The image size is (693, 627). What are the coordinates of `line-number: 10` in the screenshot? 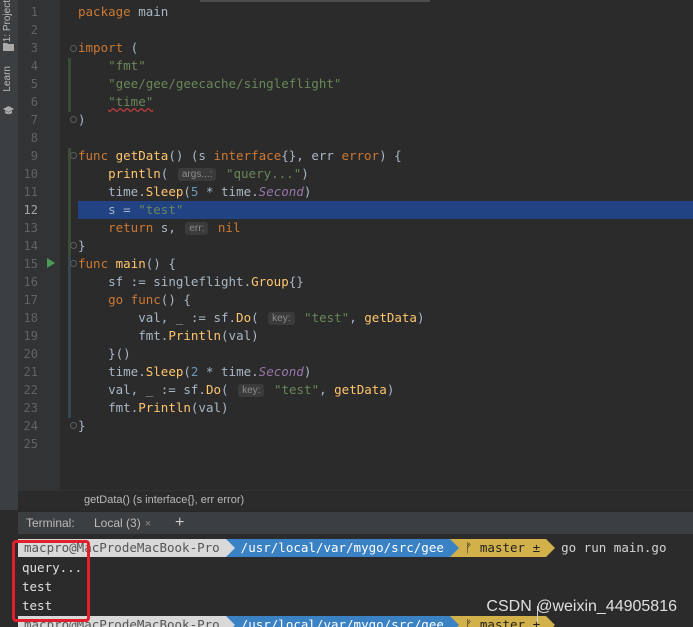 It's located at (30, 174).